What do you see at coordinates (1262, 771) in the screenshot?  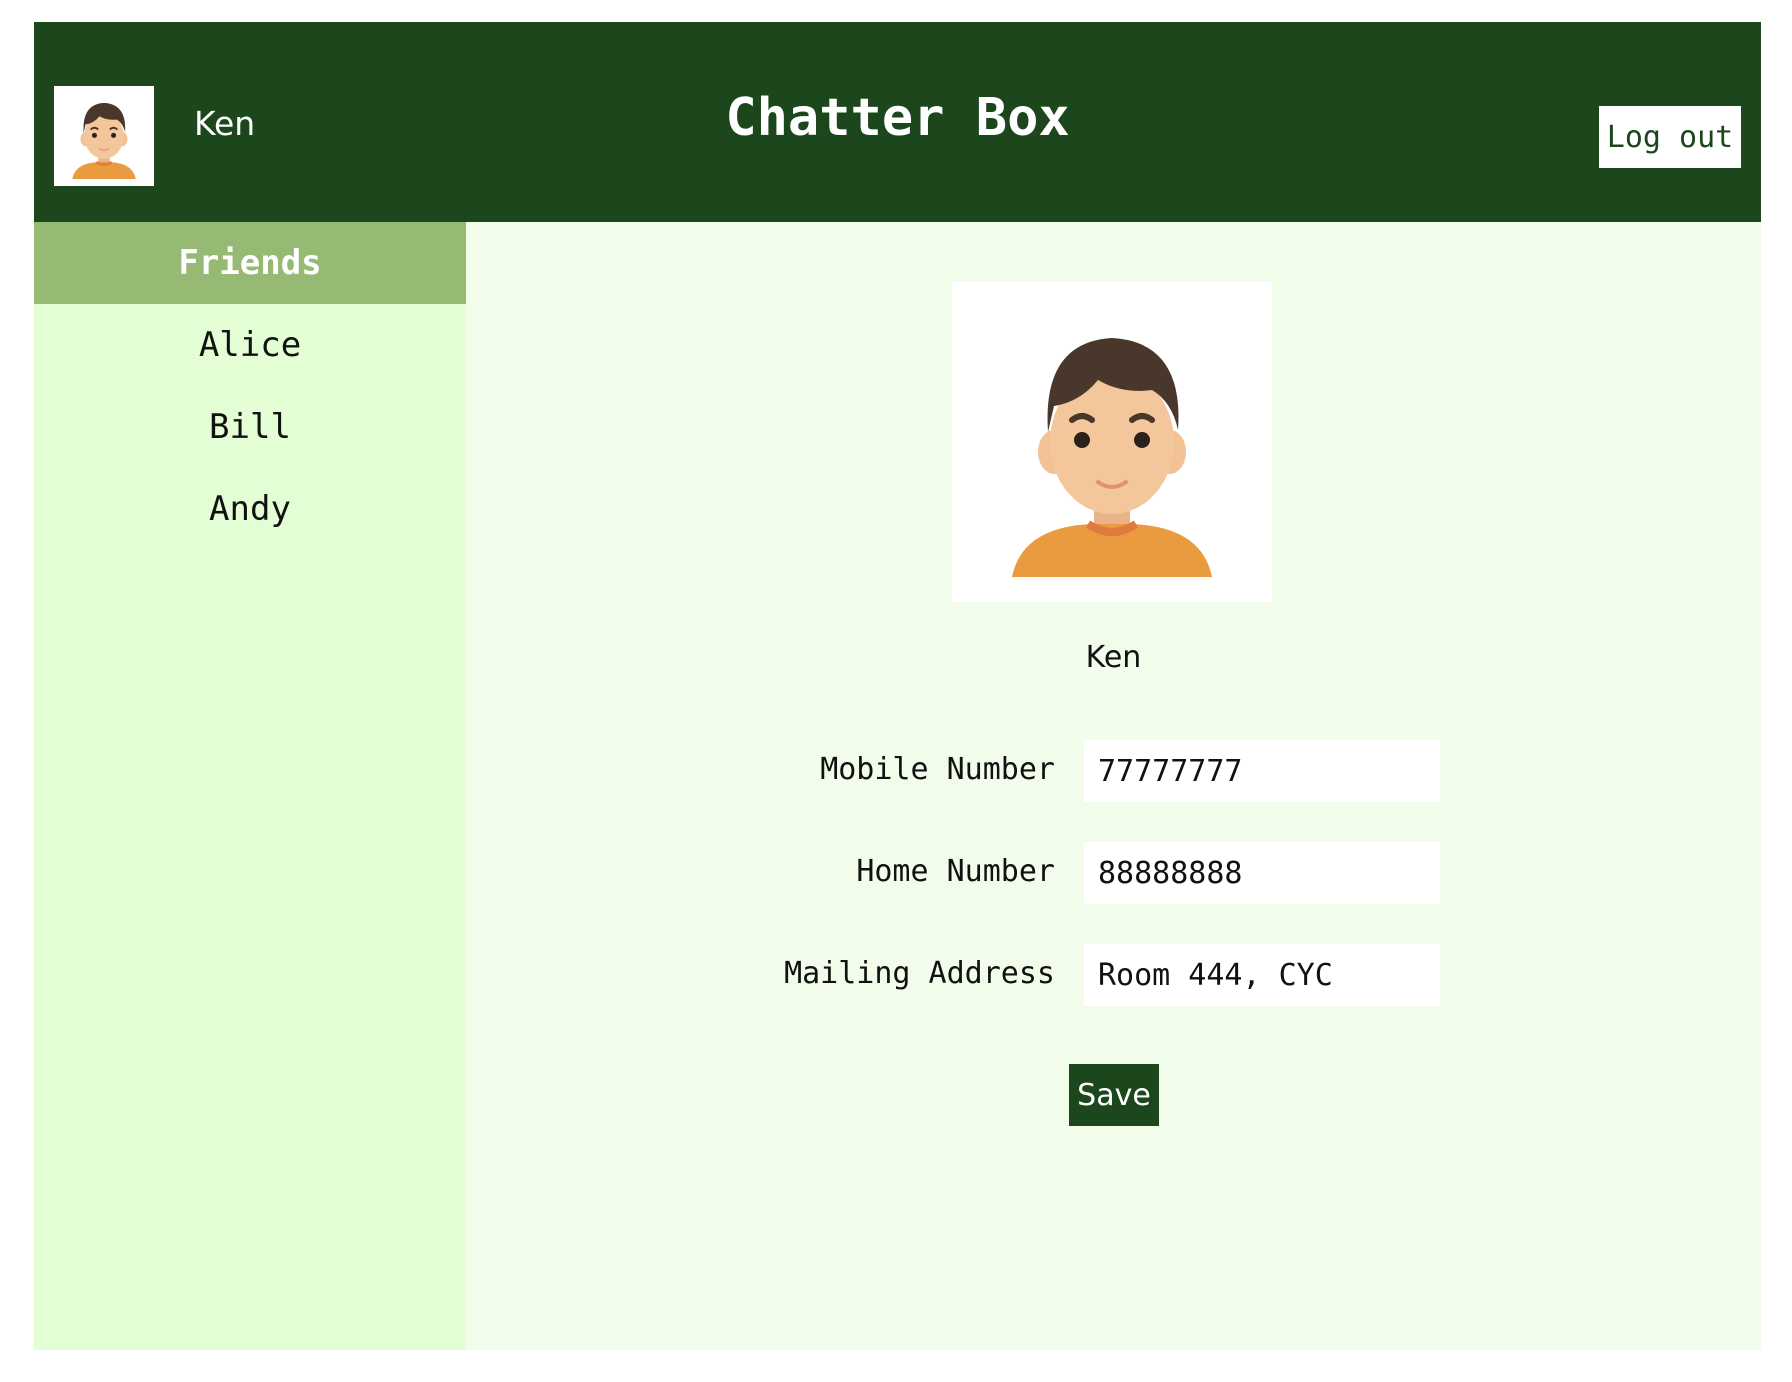 I see `mobile-number-input` at bounding box center [1262, 771].